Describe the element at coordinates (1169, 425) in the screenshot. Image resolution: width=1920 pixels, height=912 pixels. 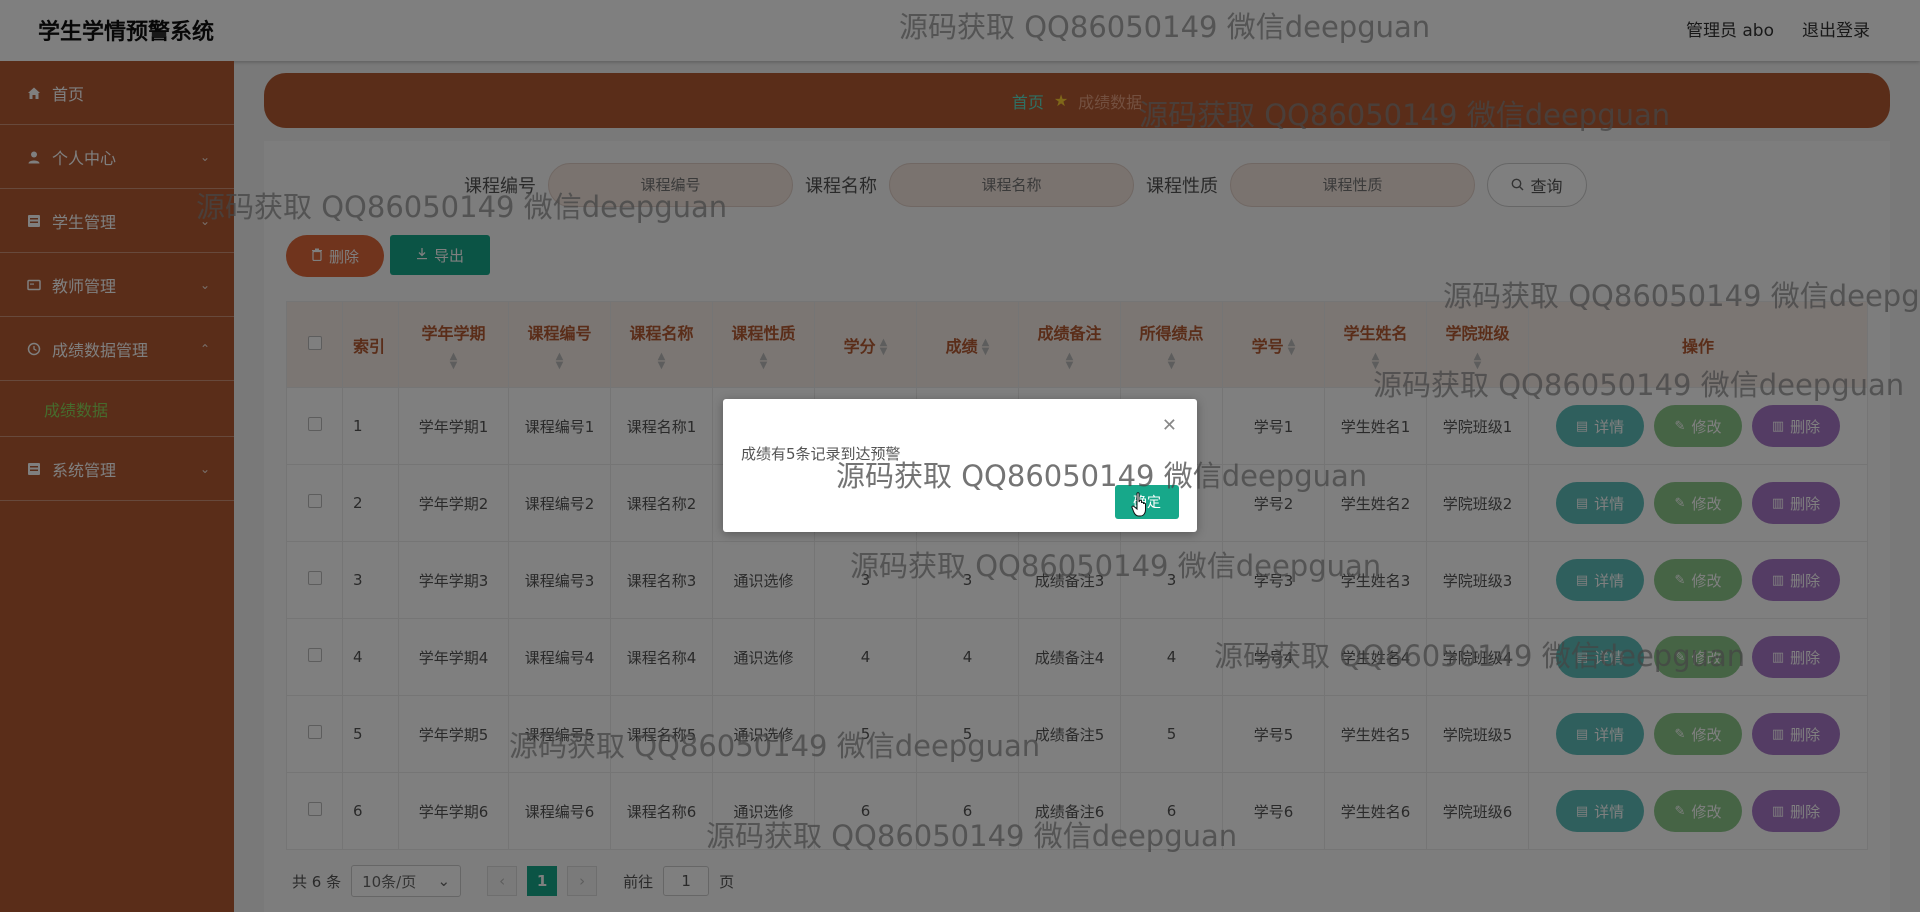
I see `close-icon: ✕` at that location.